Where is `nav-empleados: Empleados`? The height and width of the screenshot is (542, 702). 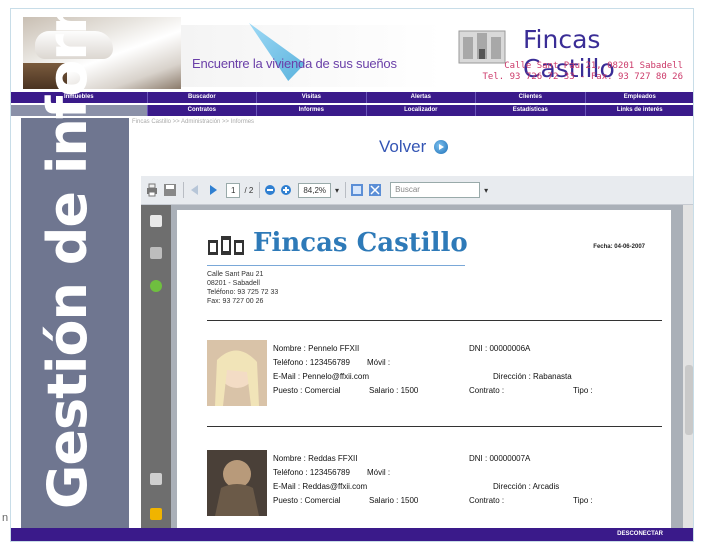
nav-empleados: Empleados is located at coordinates (639, 97).